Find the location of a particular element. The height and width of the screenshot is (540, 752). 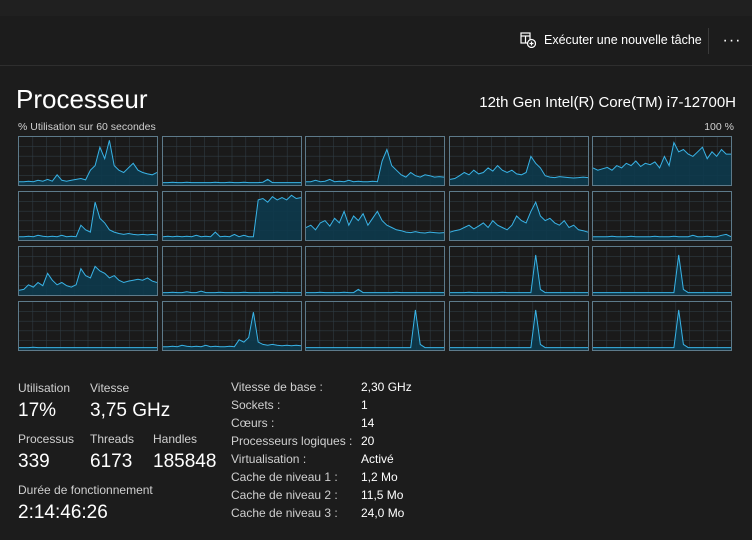

speed-label: Vitesse is located at coordinates (110, 388).